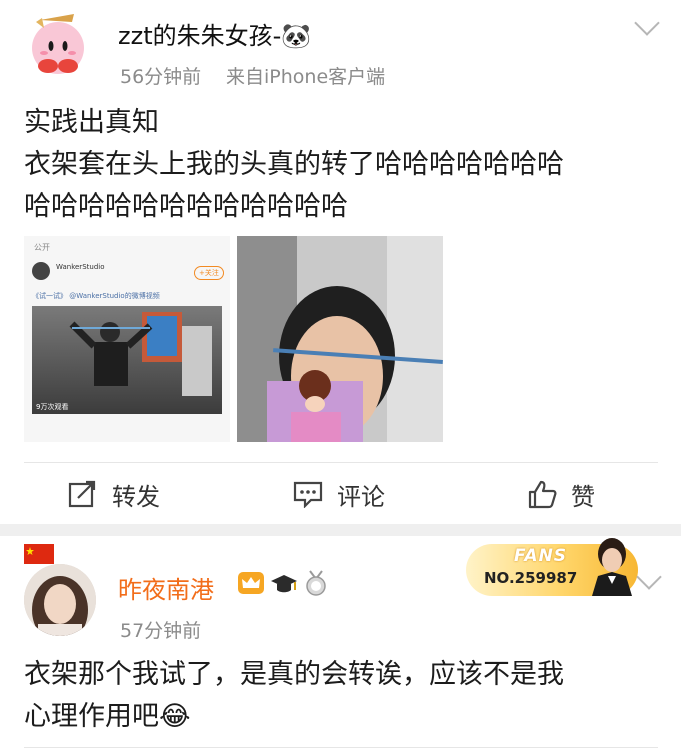 This screenshot has width=681, height=751. What do you see at coordinates (612, 566) in the screenshot?
I see `fans-idol-photo-icon` at bounding box center [612, 566].